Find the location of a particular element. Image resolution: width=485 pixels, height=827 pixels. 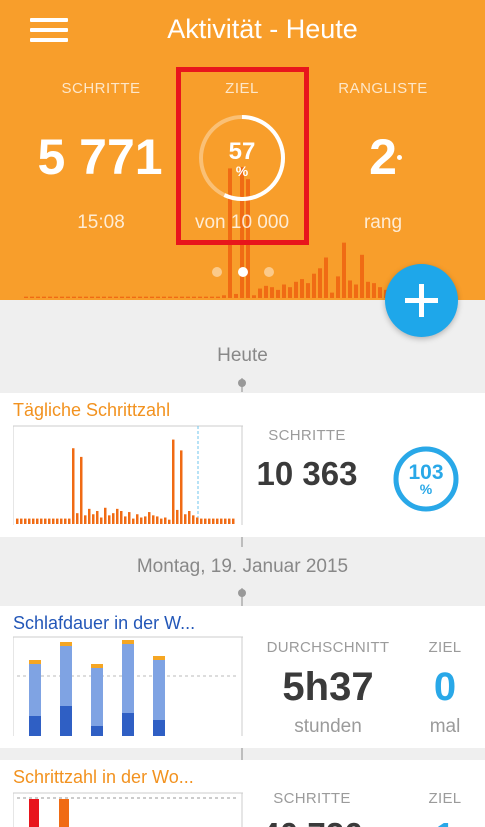

add-button is located at coordinates (421, 300).